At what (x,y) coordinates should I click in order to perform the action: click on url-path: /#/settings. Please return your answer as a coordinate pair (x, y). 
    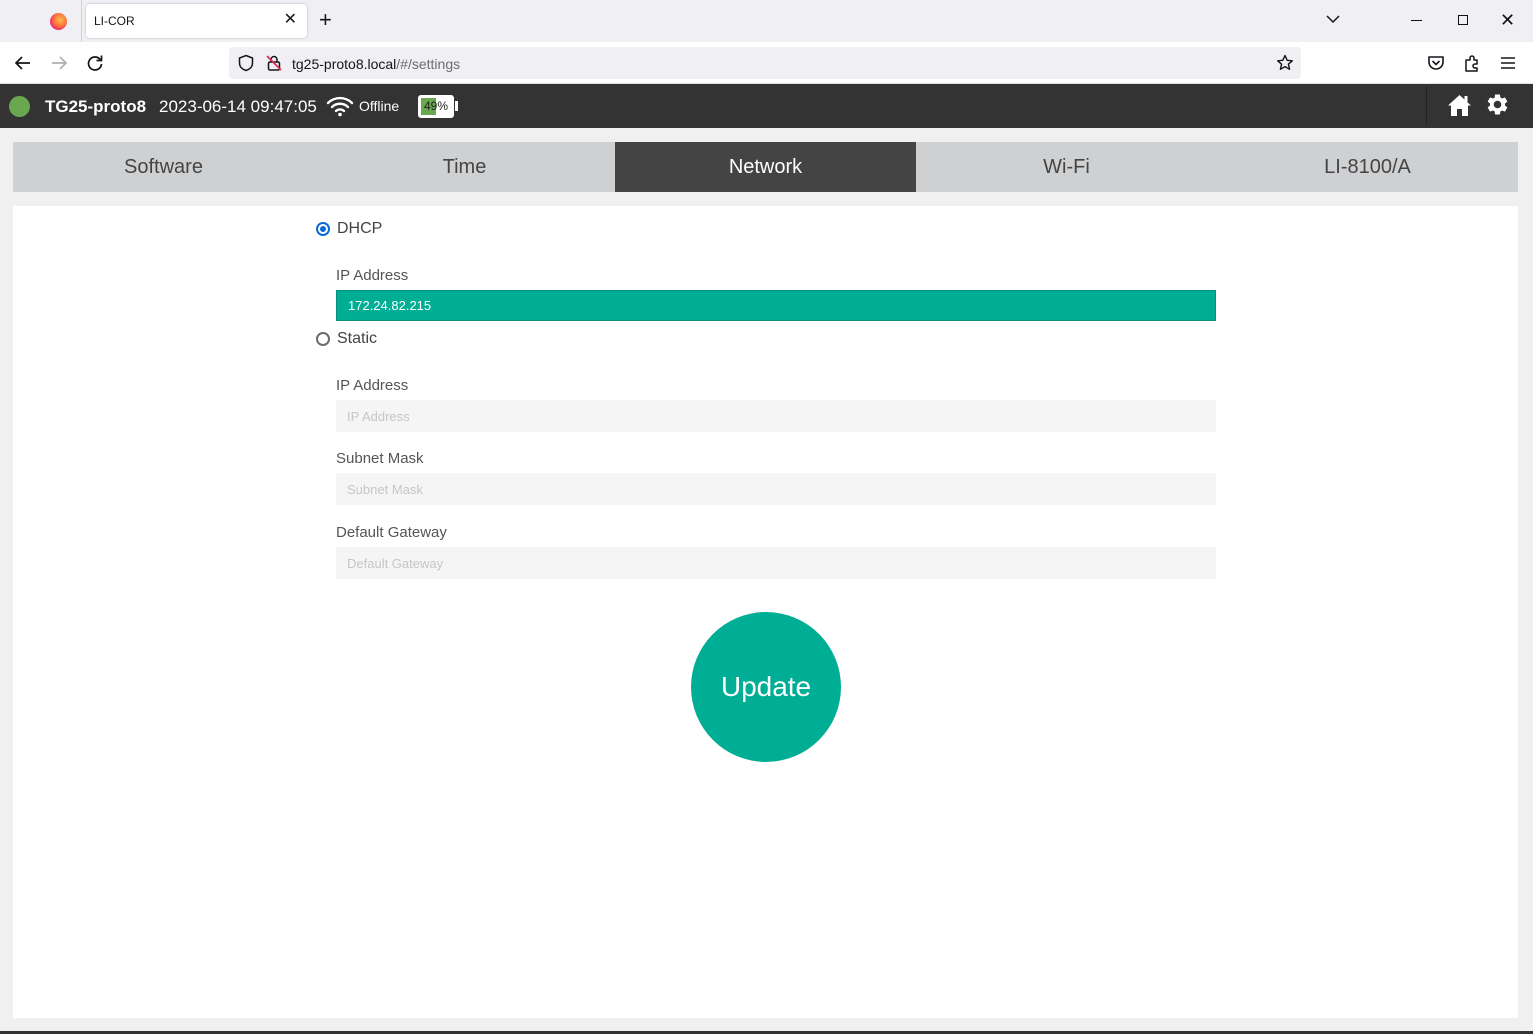
    Looking at the image, I should click on (428, 64).